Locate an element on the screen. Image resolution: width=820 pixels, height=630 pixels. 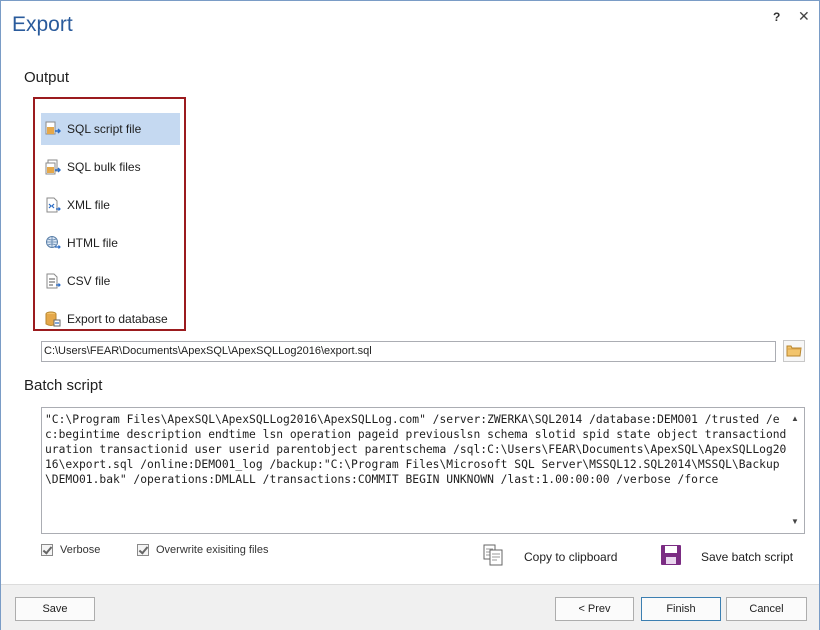
verbose-label: Verbose is located at coordinates (80, 550).